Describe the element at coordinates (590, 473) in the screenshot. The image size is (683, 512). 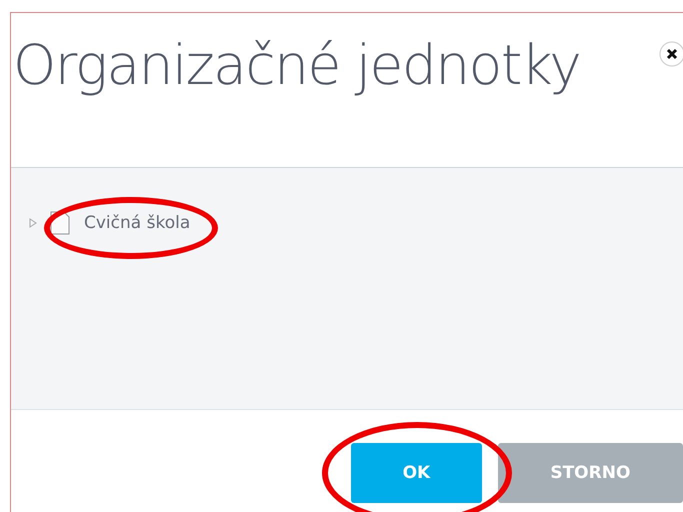
I see `dialog-button: STORNO` at that location.